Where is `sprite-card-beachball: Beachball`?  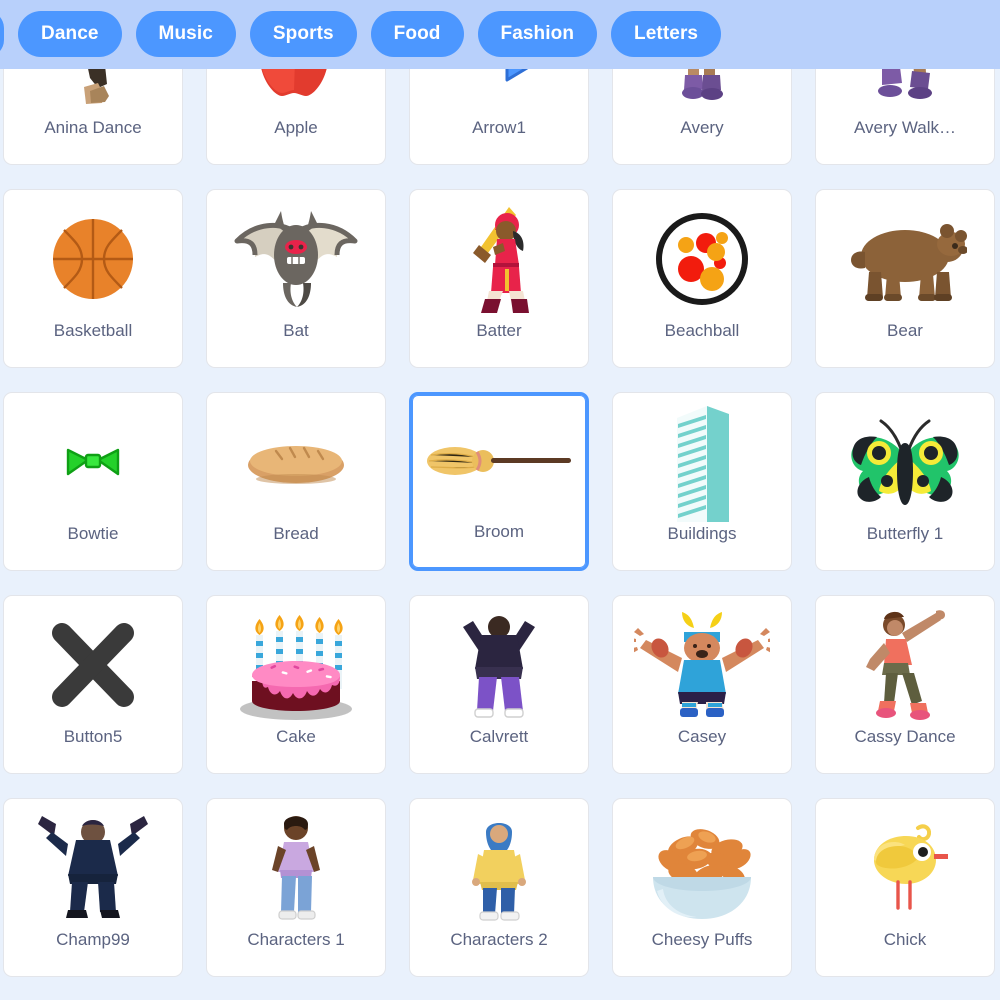
sprite-card-beachball: Beachball is located at coordinates (702, 278).